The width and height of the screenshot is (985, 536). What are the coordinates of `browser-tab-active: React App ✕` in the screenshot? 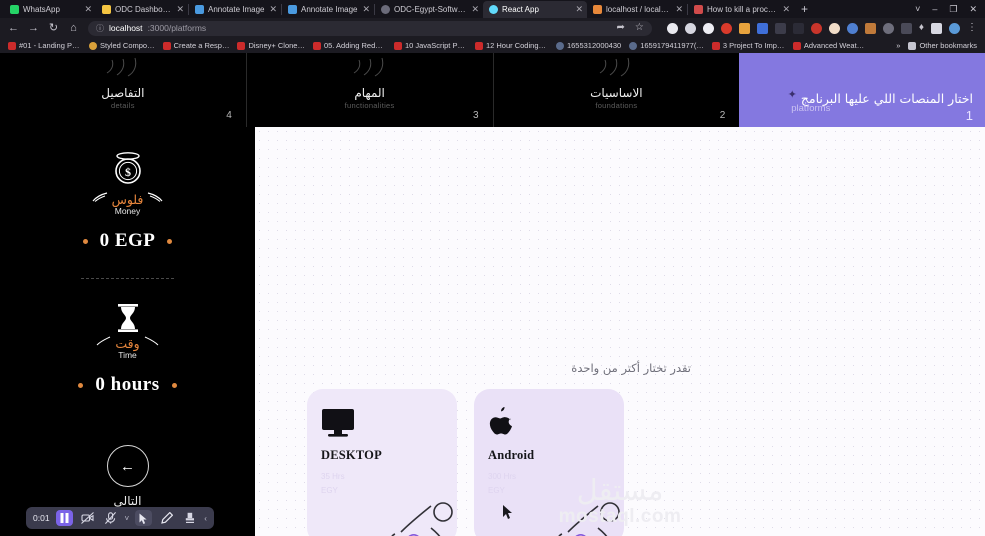 It's located at (535, 9).